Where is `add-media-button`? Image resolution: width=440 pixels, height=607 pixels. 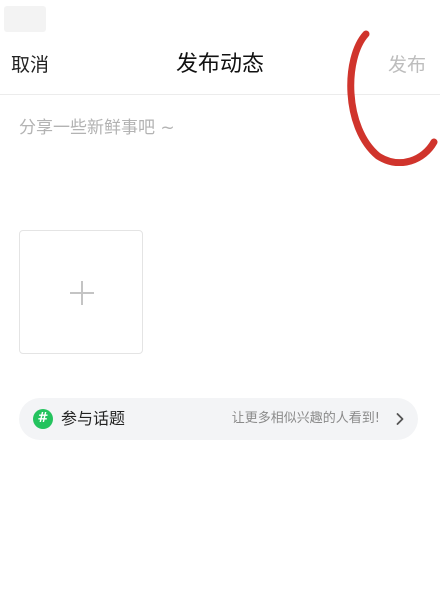
add-media-button is located at coordinates (81, 292).